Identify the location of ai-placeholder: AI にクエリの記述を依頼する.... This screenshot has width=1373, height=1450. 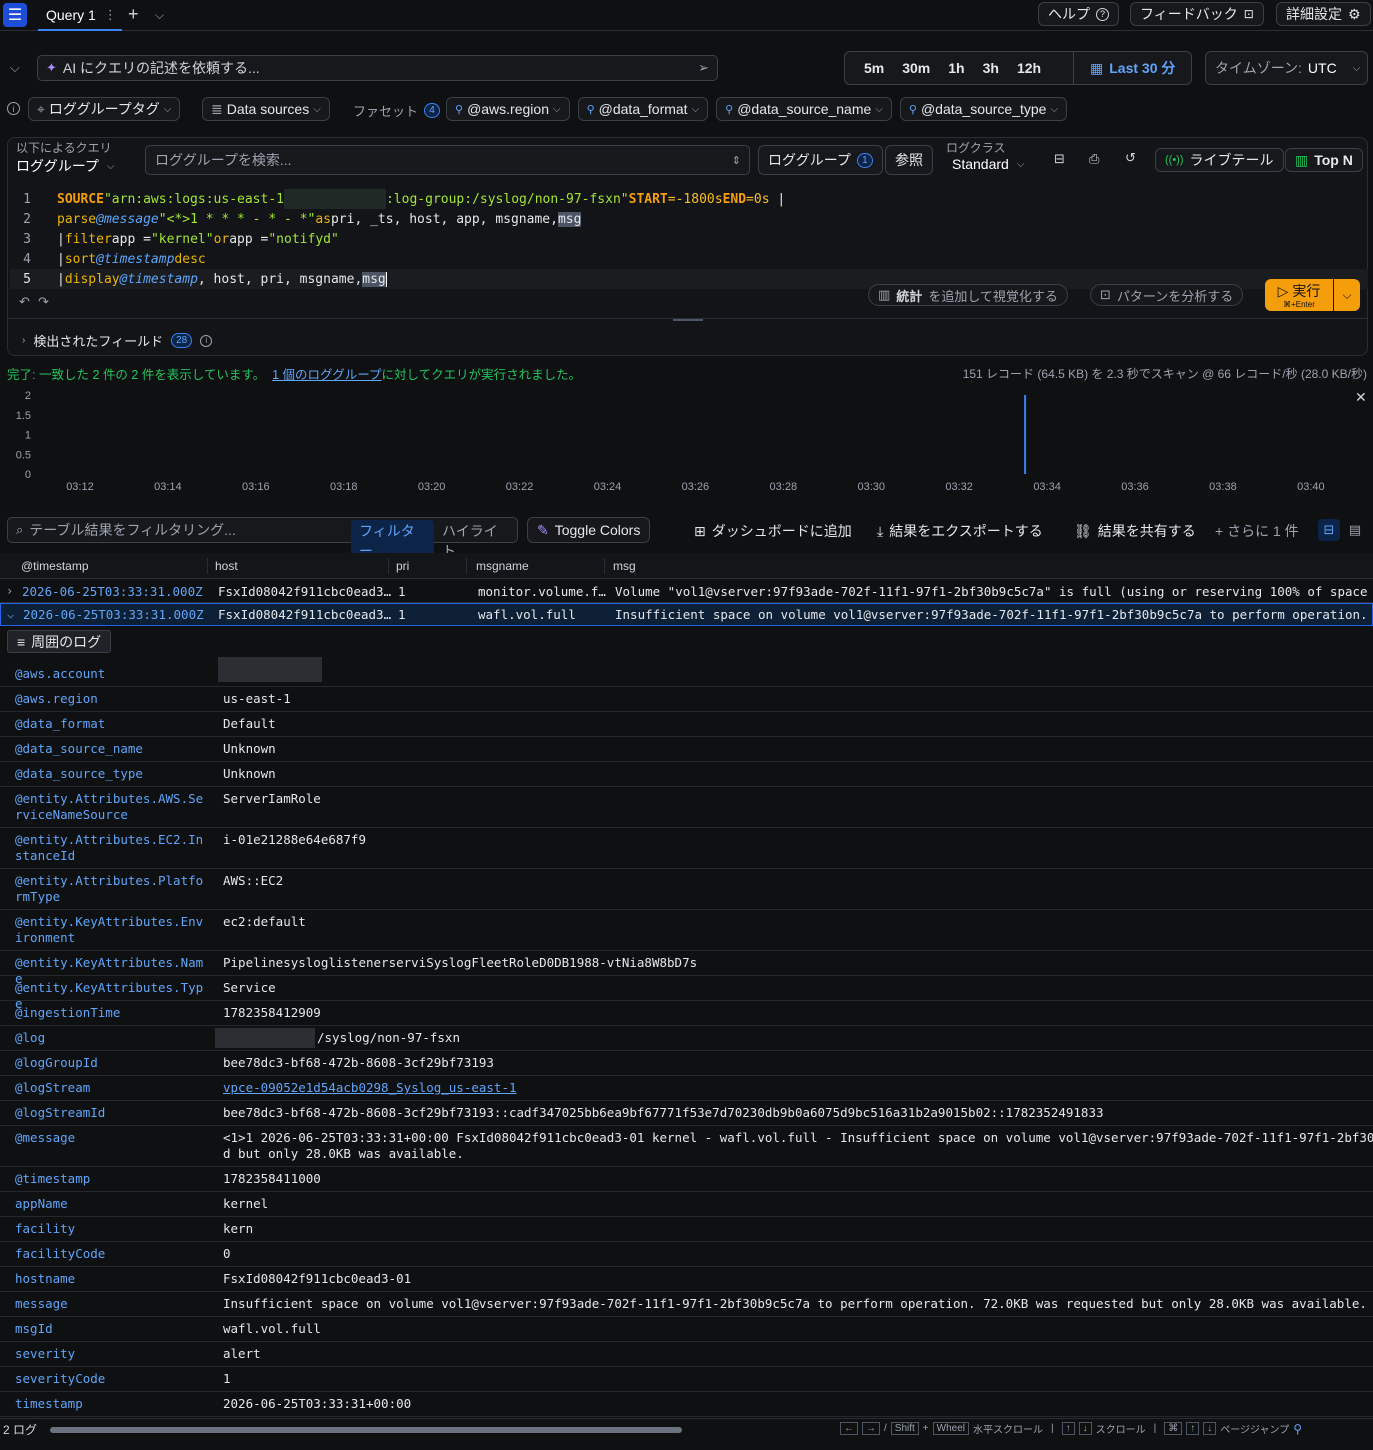
(161, 68).